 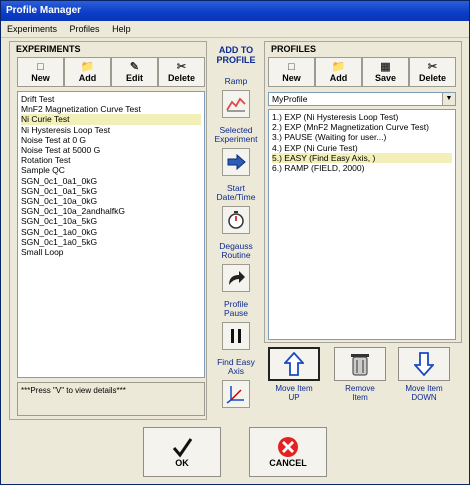 I want to click on profiles-heading: PROFILES, so click(x=294, y=49).